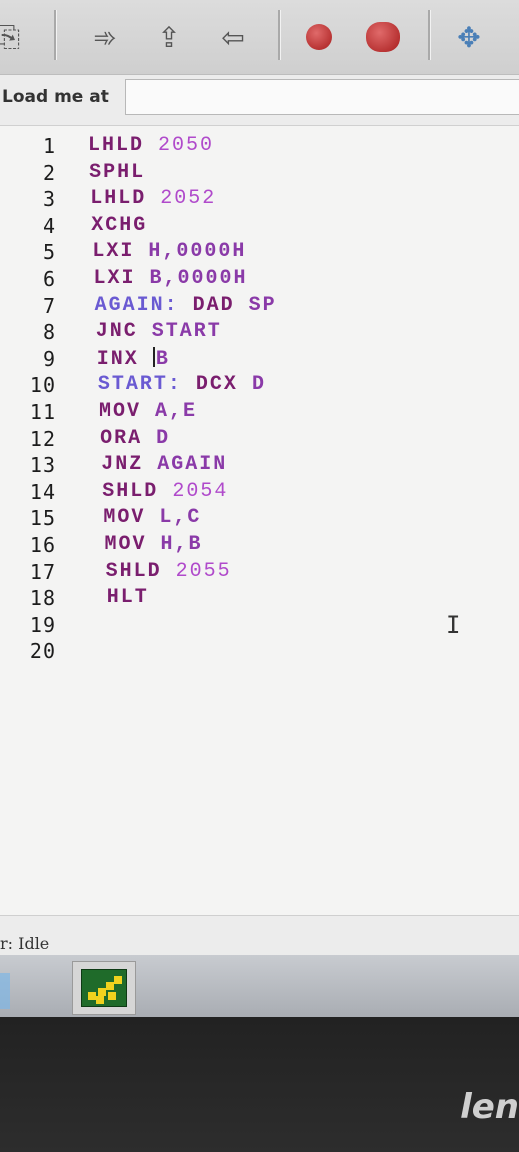  I want to click on line-number: 16, so click(42, 545).